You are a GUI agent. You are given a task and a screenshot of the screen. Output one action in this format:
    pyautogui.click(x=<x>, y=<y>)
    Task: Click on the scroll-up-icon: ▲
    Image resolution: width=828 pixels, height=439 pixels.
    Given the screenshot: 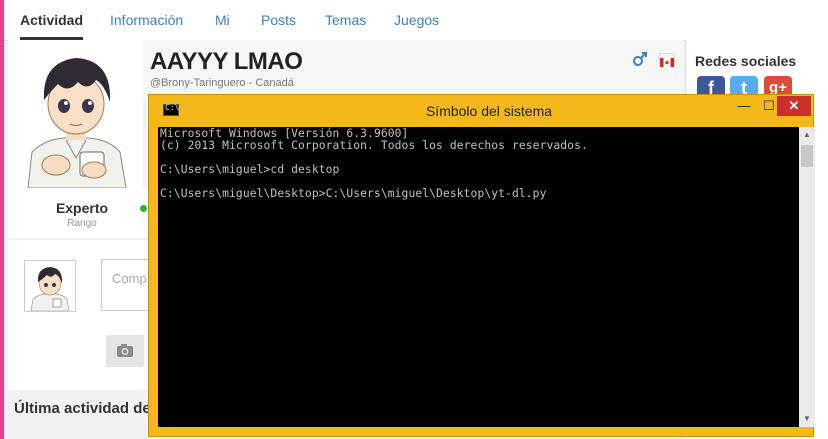 What is the action you would take?
    pyautogui.click(x=807, y=135)
    